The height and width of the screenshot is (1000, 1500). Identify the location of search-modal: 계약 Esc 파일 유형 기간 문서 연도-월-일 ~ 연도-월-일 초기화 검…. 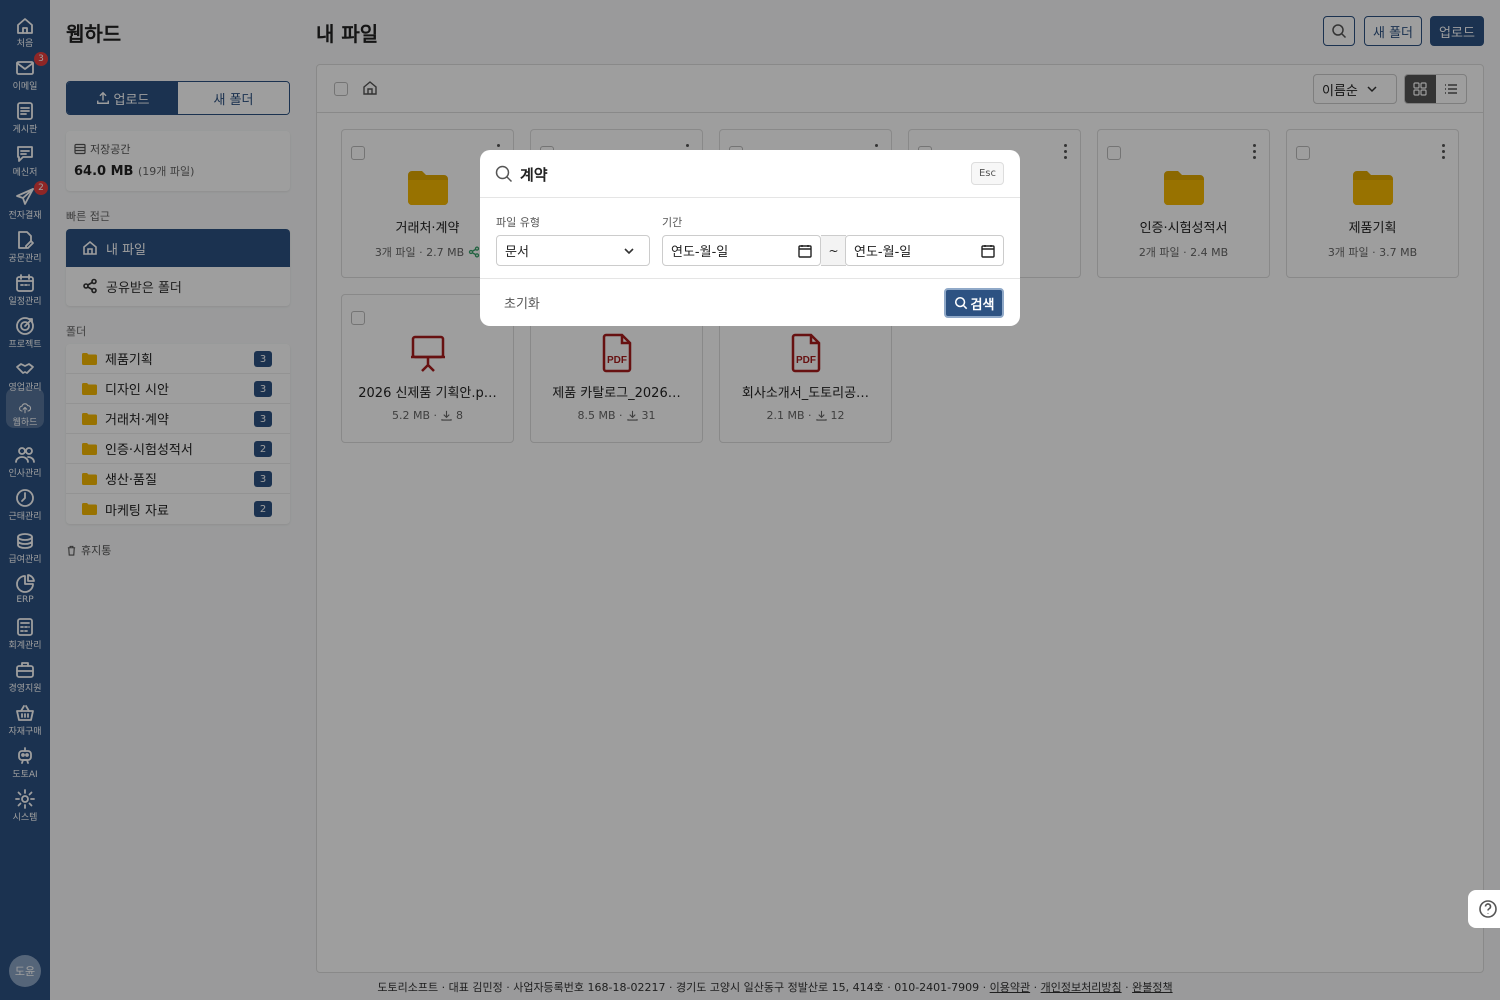
(750, 238).